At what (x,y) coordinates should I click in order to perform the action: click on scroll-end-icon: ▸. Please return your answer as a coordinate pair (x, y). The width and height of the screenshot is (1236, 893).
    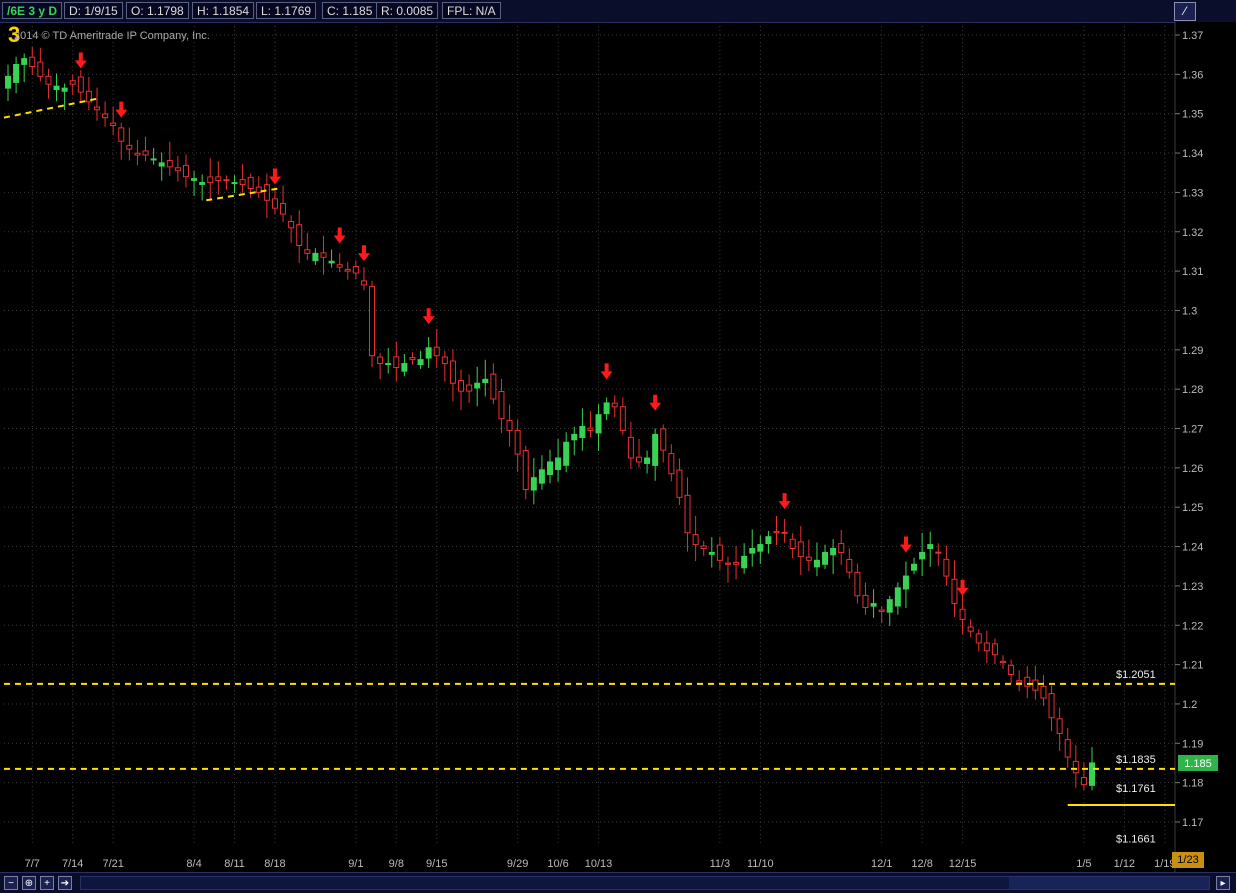
    Looking at the image, I should click on (1223, 883).